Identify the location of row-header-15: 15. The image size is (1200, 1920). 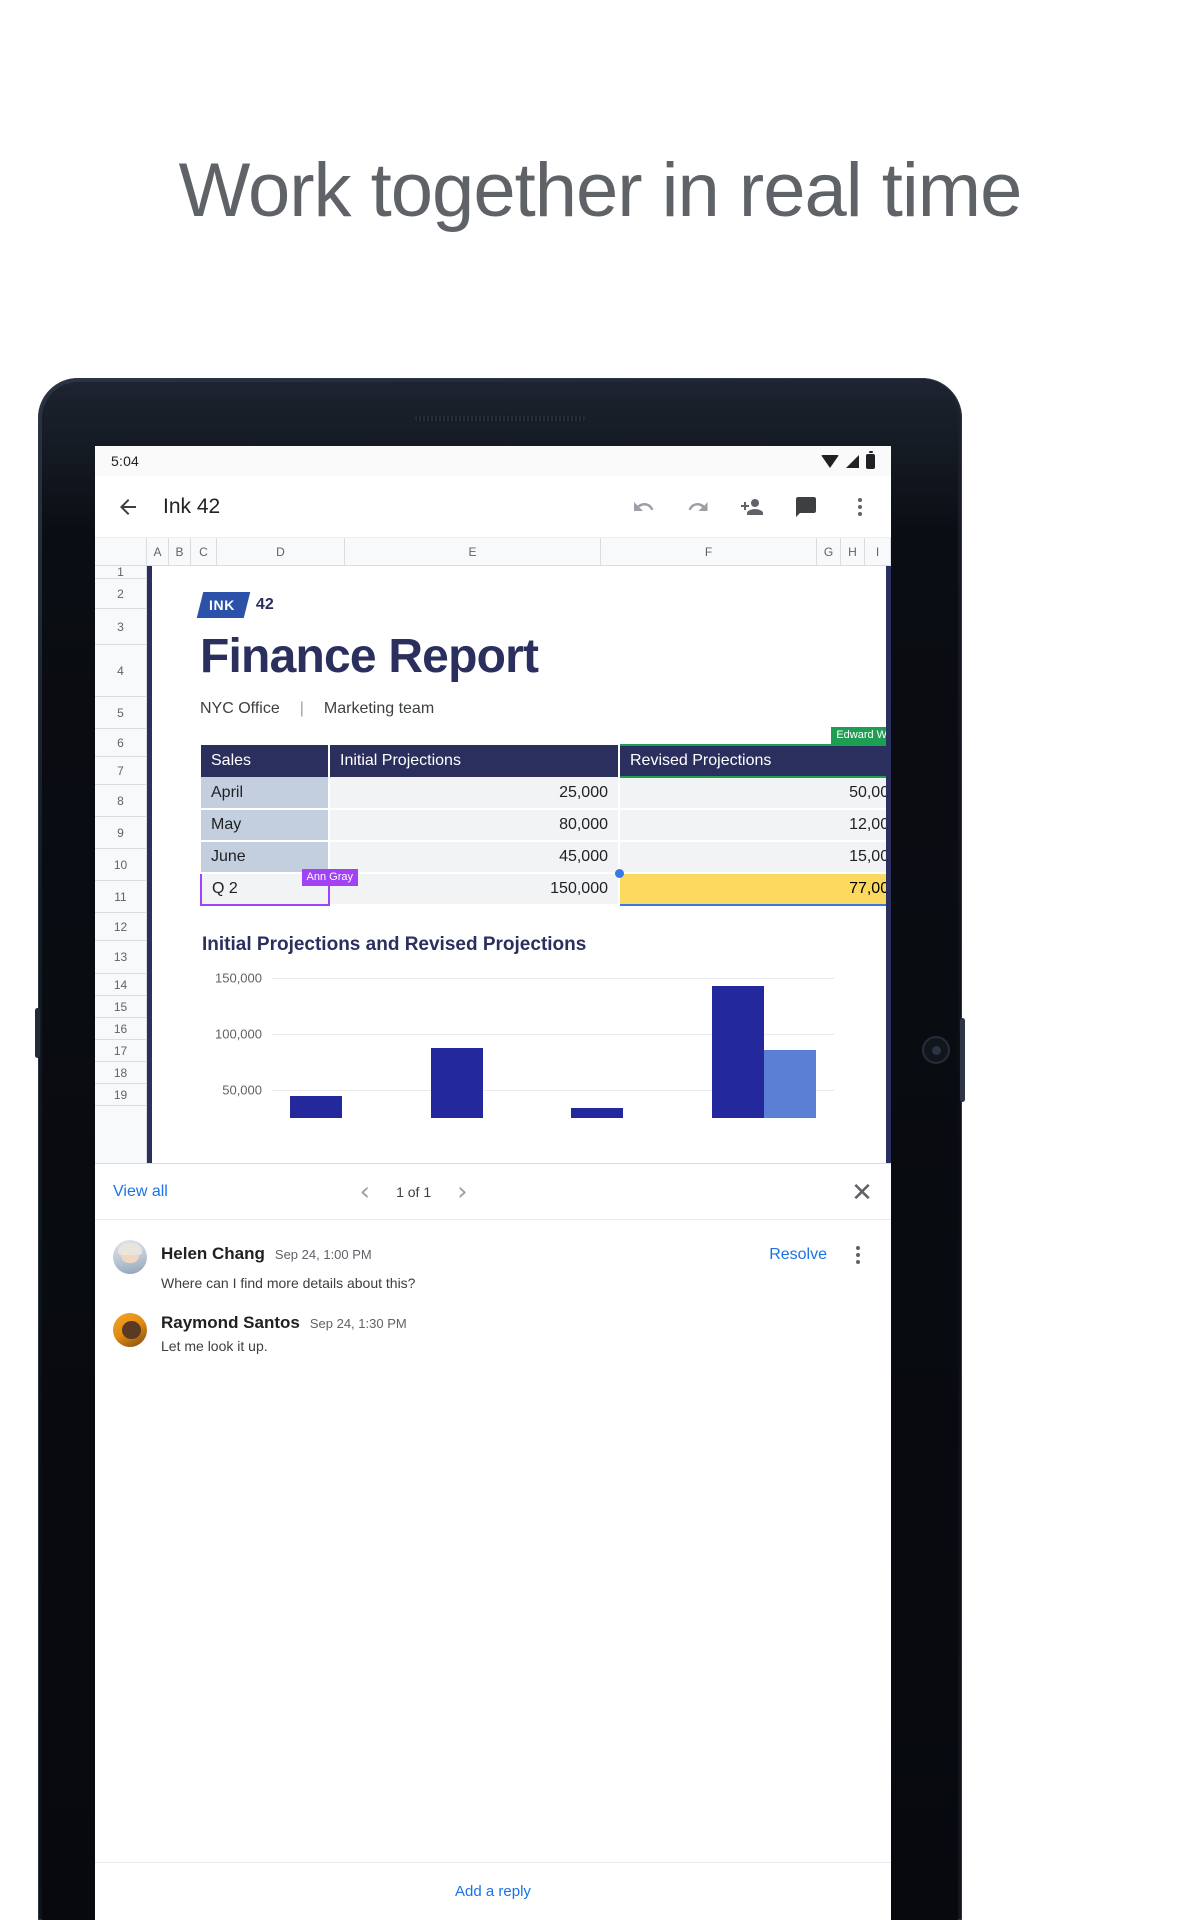
(120, 1007).